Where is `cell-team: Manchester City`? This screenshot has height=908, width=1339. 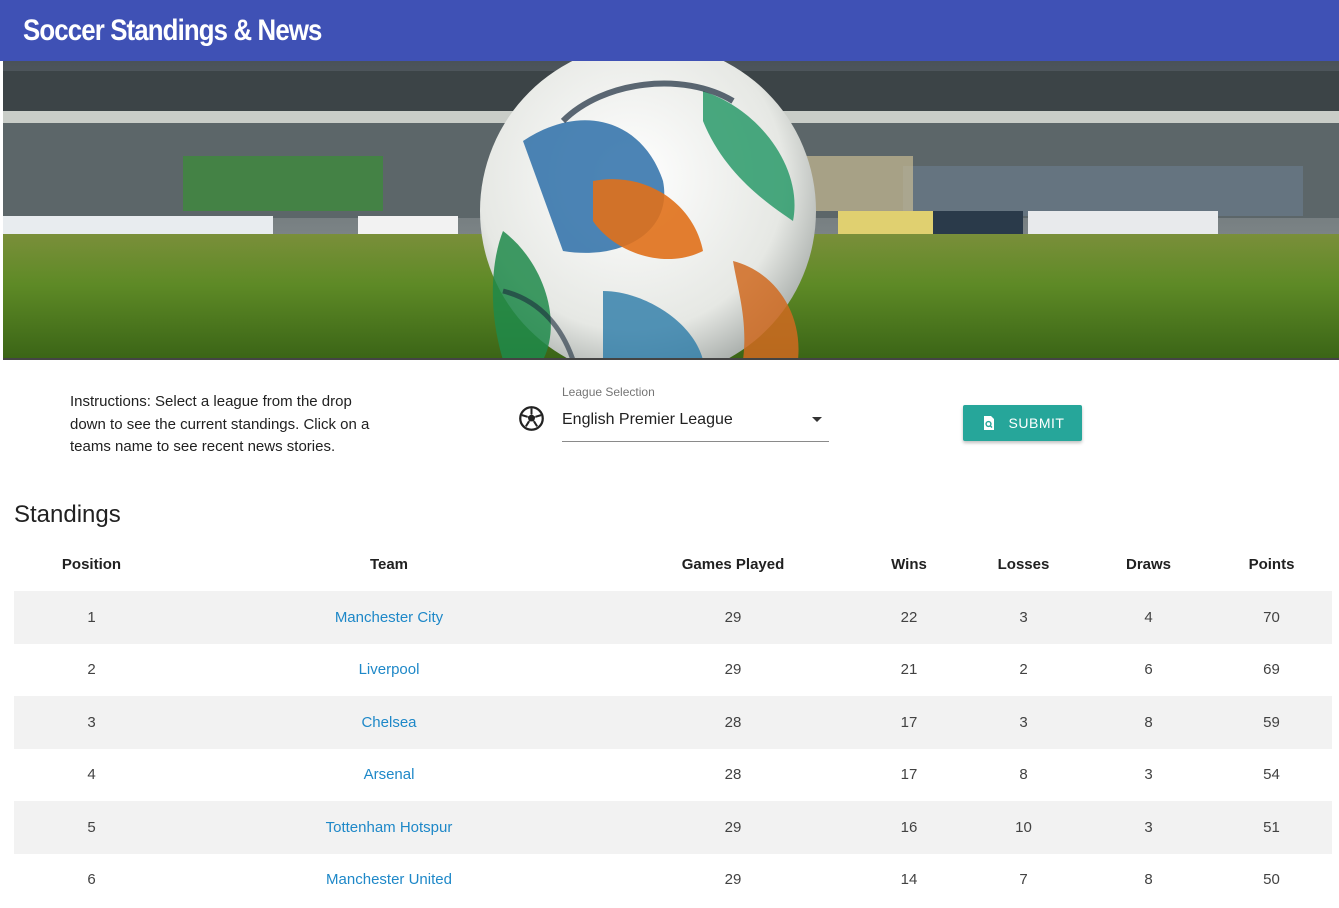
cell-team: Manchester City is located at coordinates (389, 617).